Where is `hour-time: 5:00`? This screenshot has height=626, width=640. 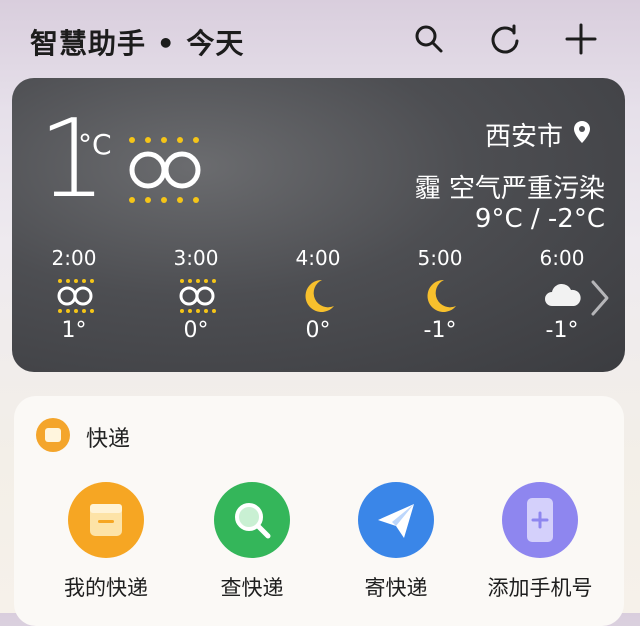 hour-time: 5:00 is located at coordinates (440, 258).